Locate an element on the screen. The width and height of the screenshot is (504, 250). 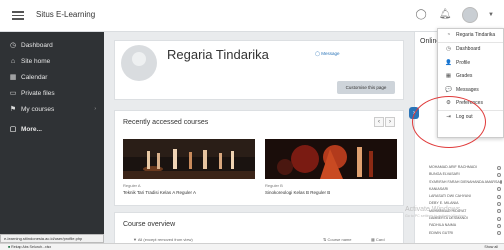
menu-item-grades: ▦ Grades is located at coordinates (470, 77).